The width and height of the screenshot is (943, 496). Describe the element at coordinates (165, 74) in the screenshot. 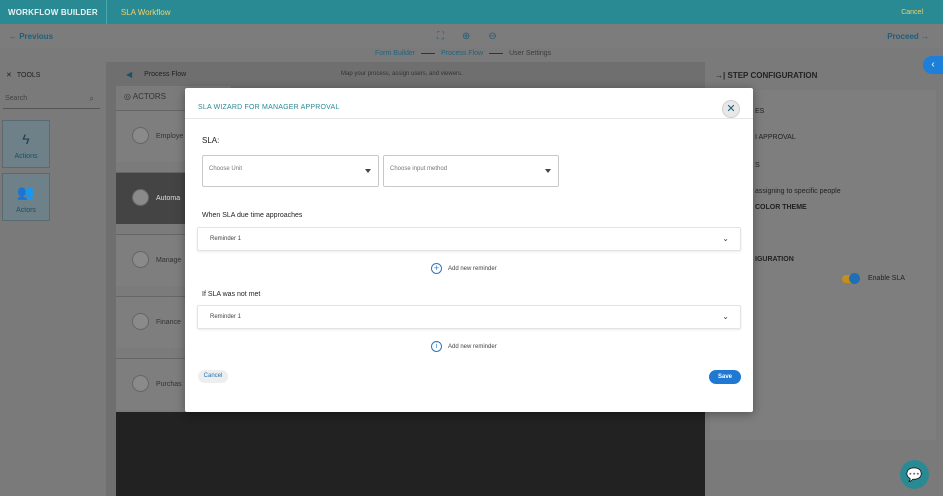

I see `flow-title: Process Flow` at that location.